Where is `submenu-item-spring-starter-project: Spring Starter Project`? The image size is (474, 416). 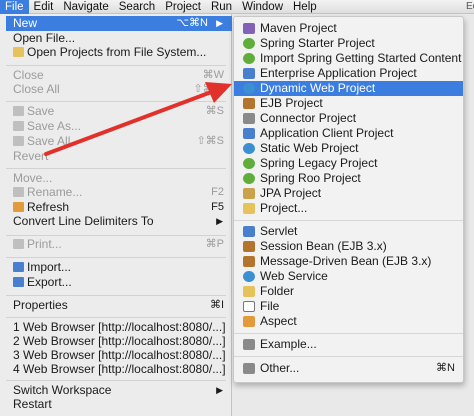
submenu-item-spring-starter-project: Spring Starter Project is located at coordinates (348, 43).